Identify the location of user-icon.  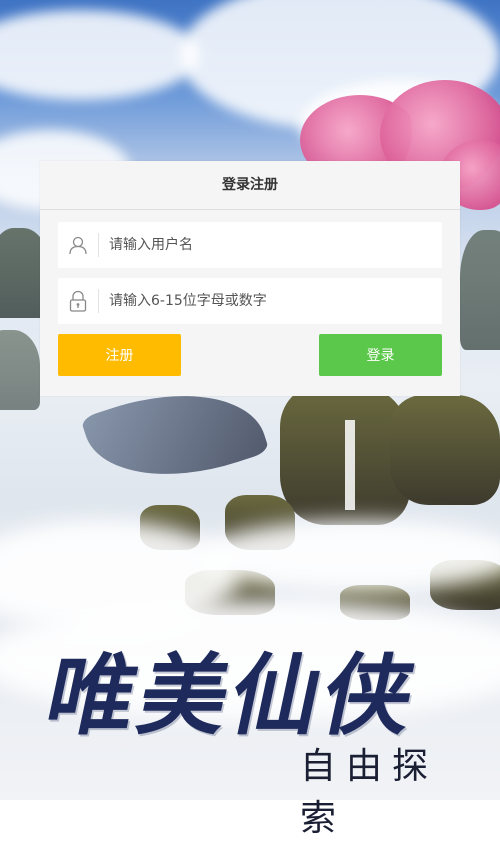
(78, 245).